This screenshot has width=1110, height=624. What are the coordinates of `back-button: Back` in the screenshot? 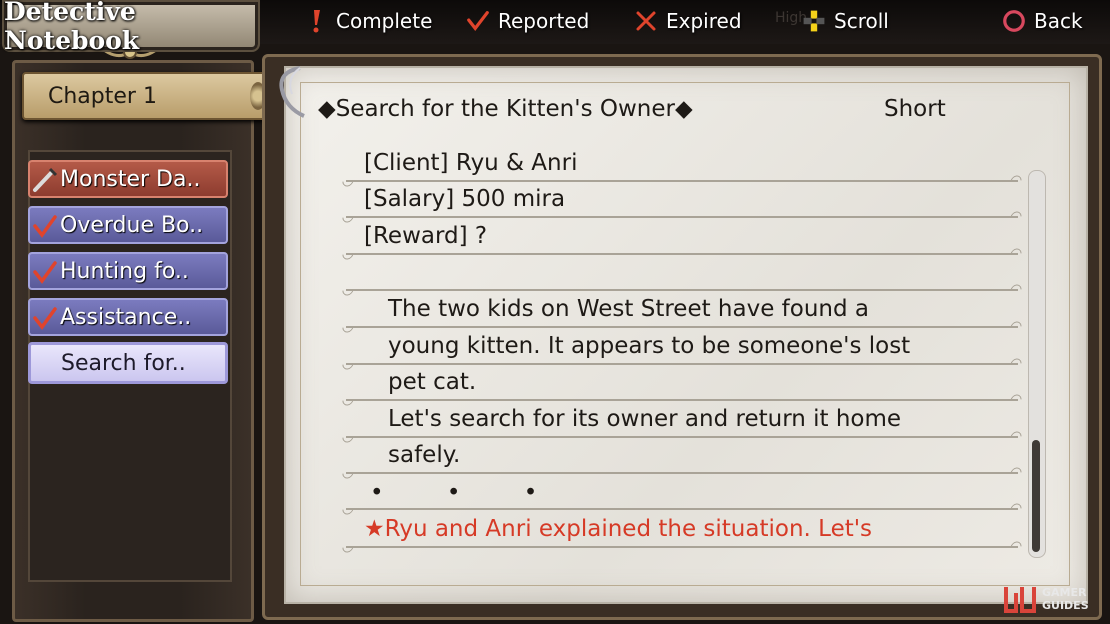 It's located at (1042, 21).